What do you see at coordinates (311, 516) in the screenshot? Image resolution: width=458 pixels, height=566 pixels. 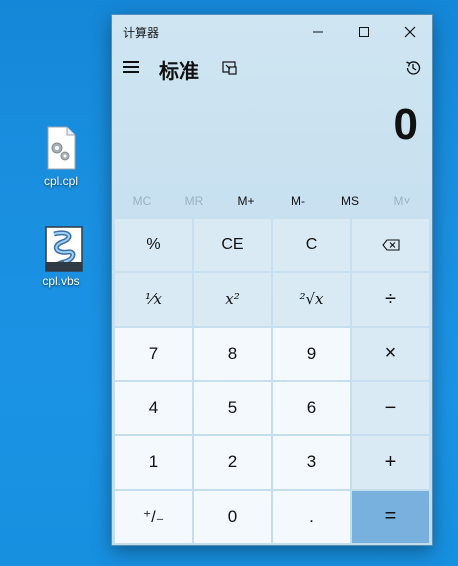 I see `decimal-button: .` at bounding box center [311, 516].